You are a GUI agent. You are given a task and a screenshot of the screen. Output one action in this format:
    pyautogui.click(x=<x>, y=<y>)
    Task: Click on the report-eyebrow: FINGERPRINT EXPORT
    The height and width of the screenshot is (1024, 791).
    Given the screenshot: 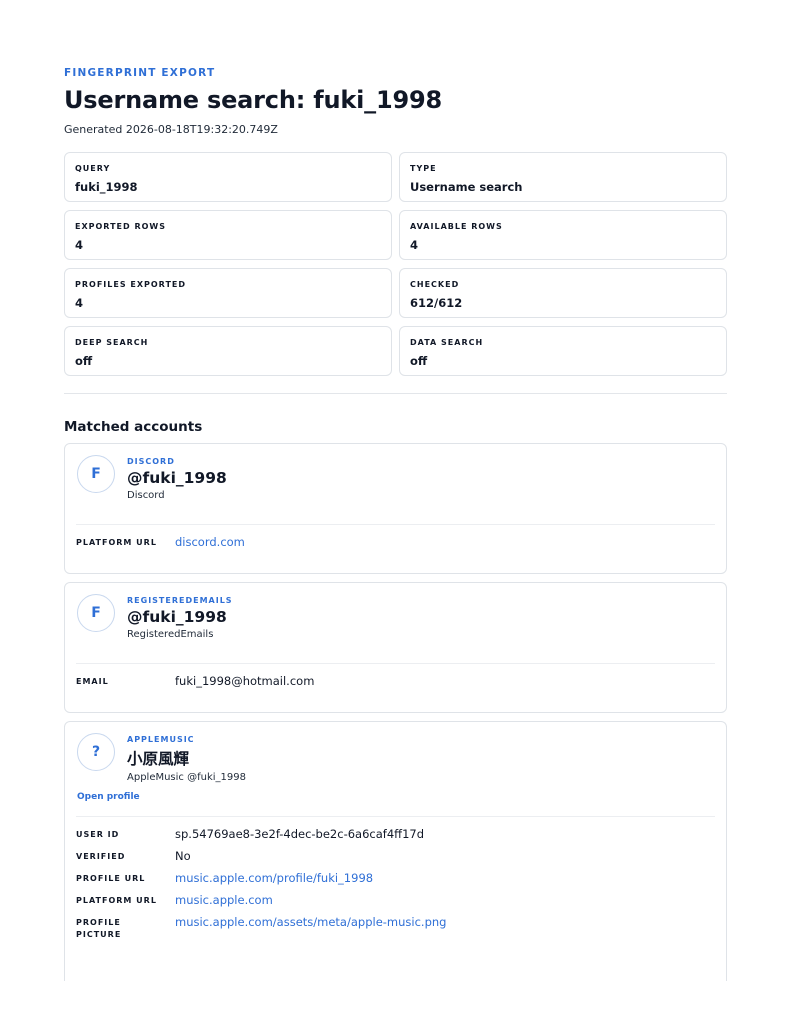 What is the action you would take?
    pyautogui.click(x=140, y=73)
    